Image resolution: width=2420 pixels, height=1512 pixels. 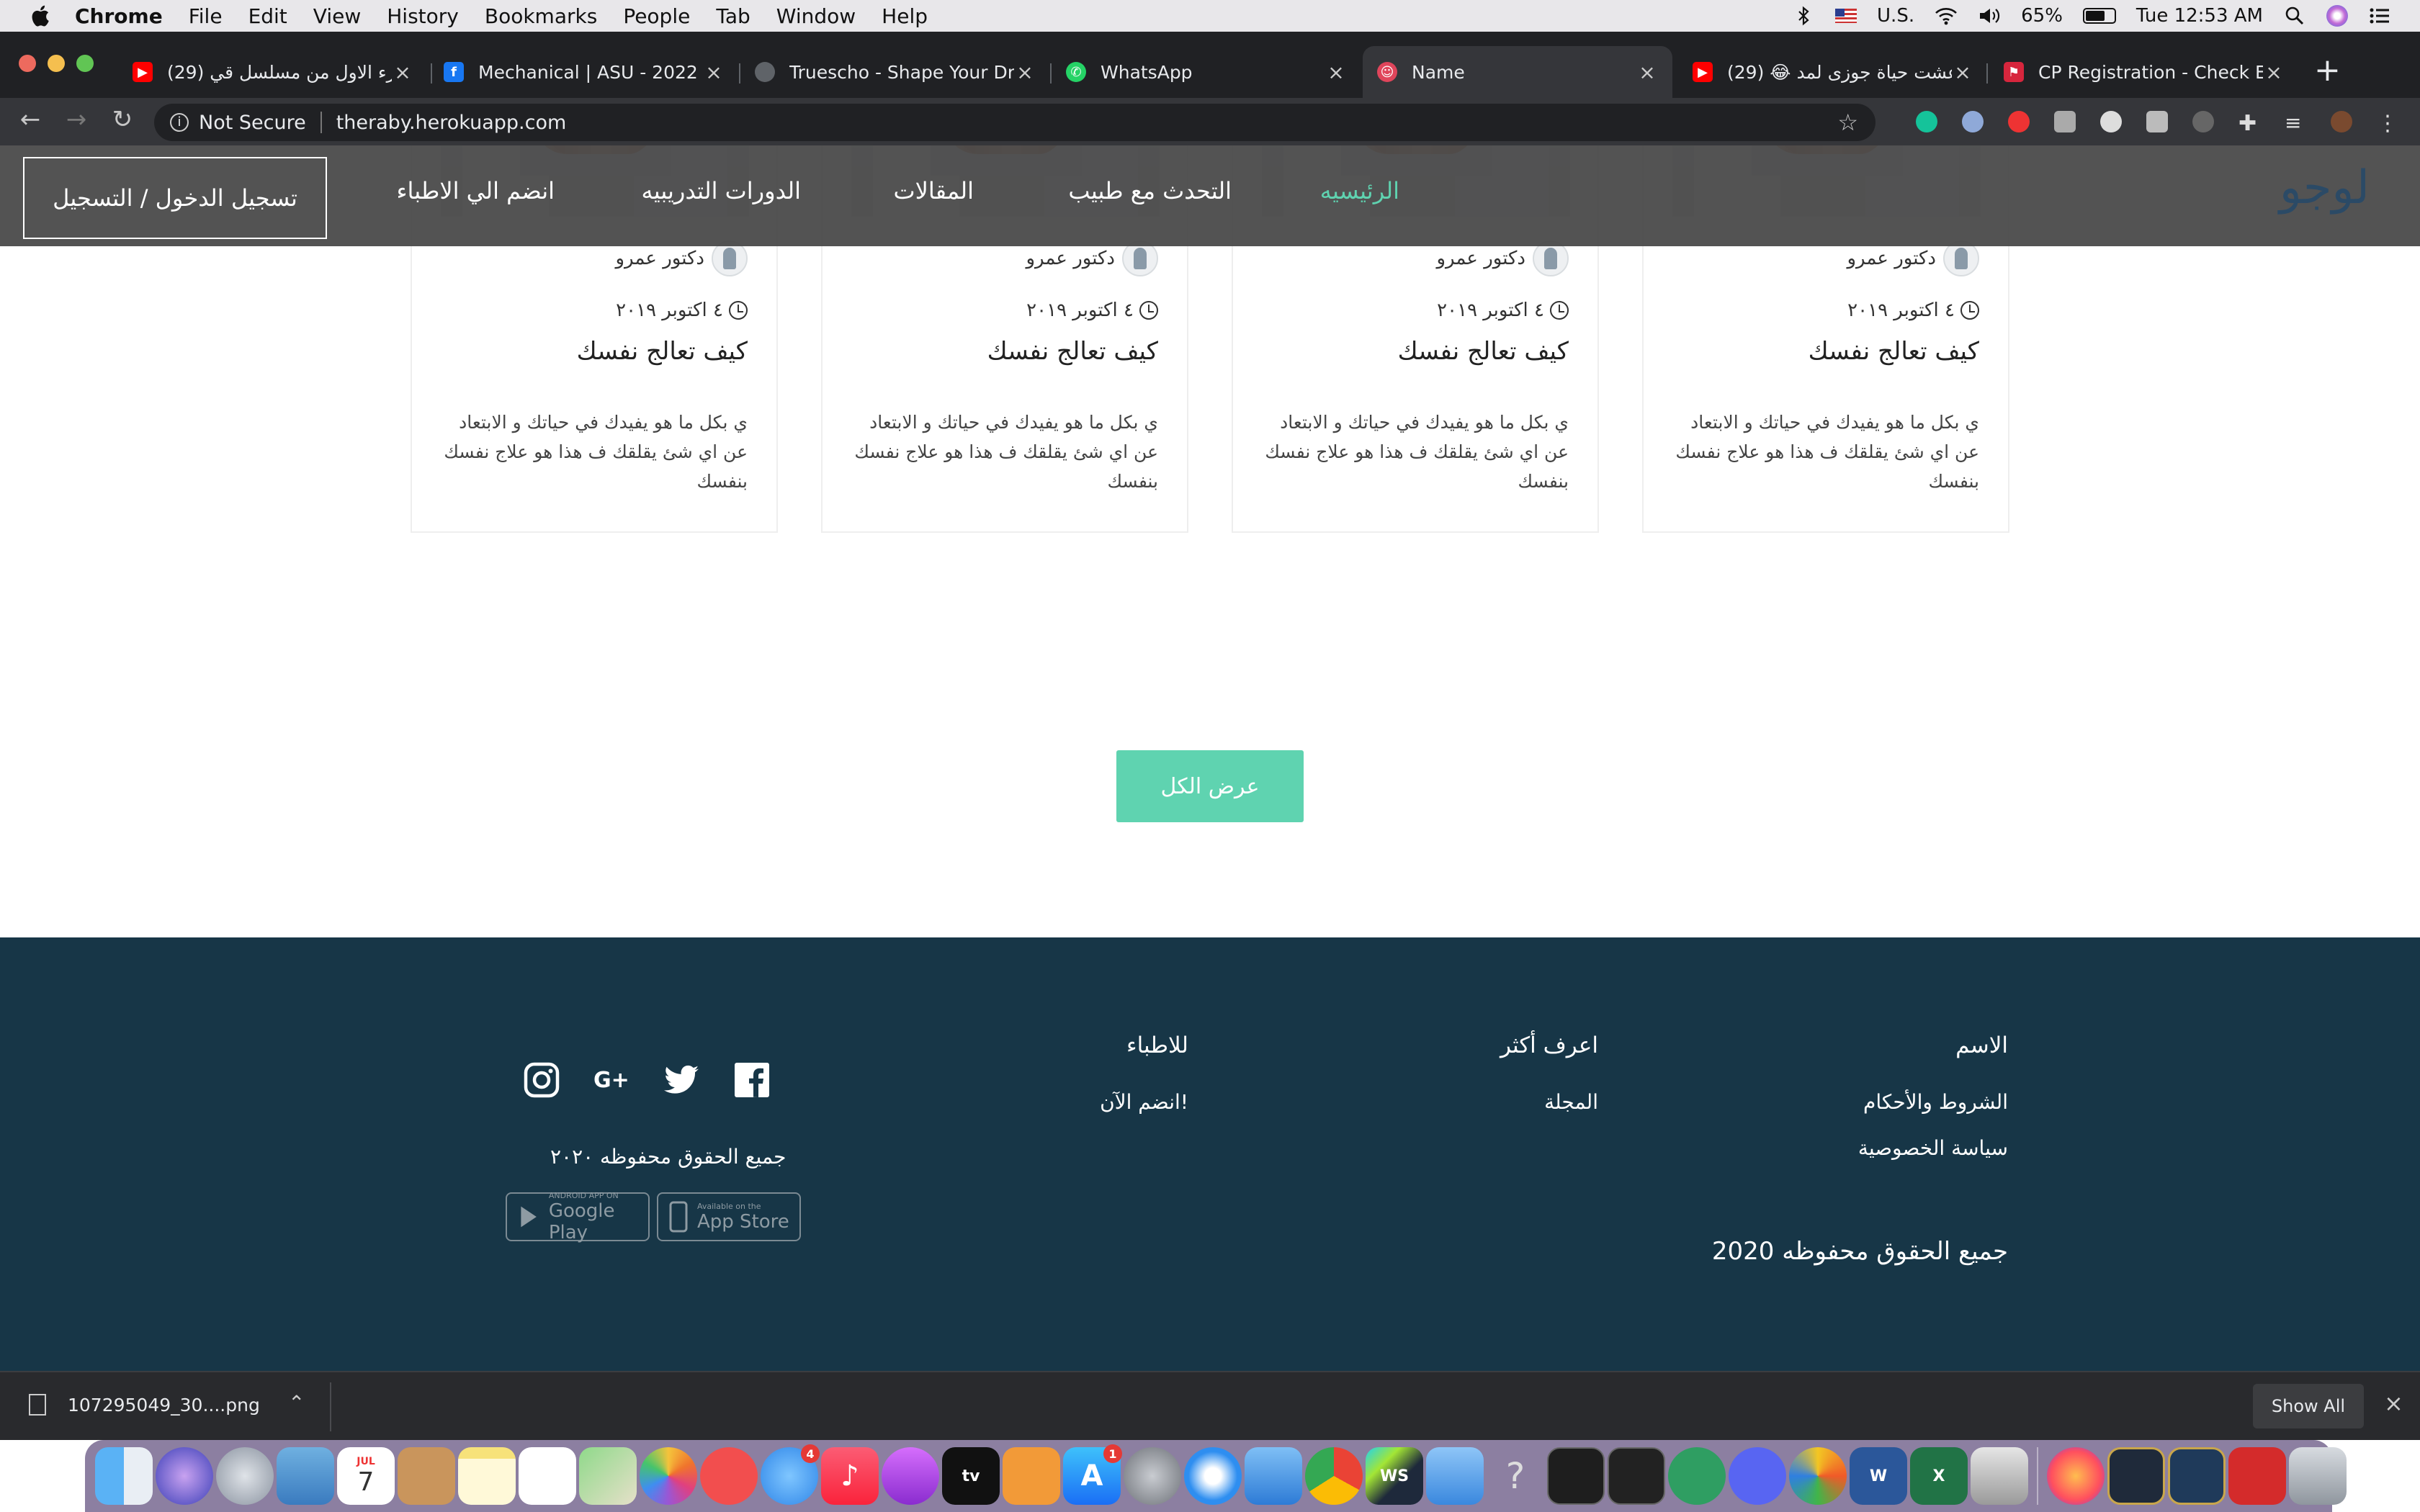 I want to click on tab-facebook-mechanical: f Mechanical | ASU - 2022 ×, so click(x=584, y=72).